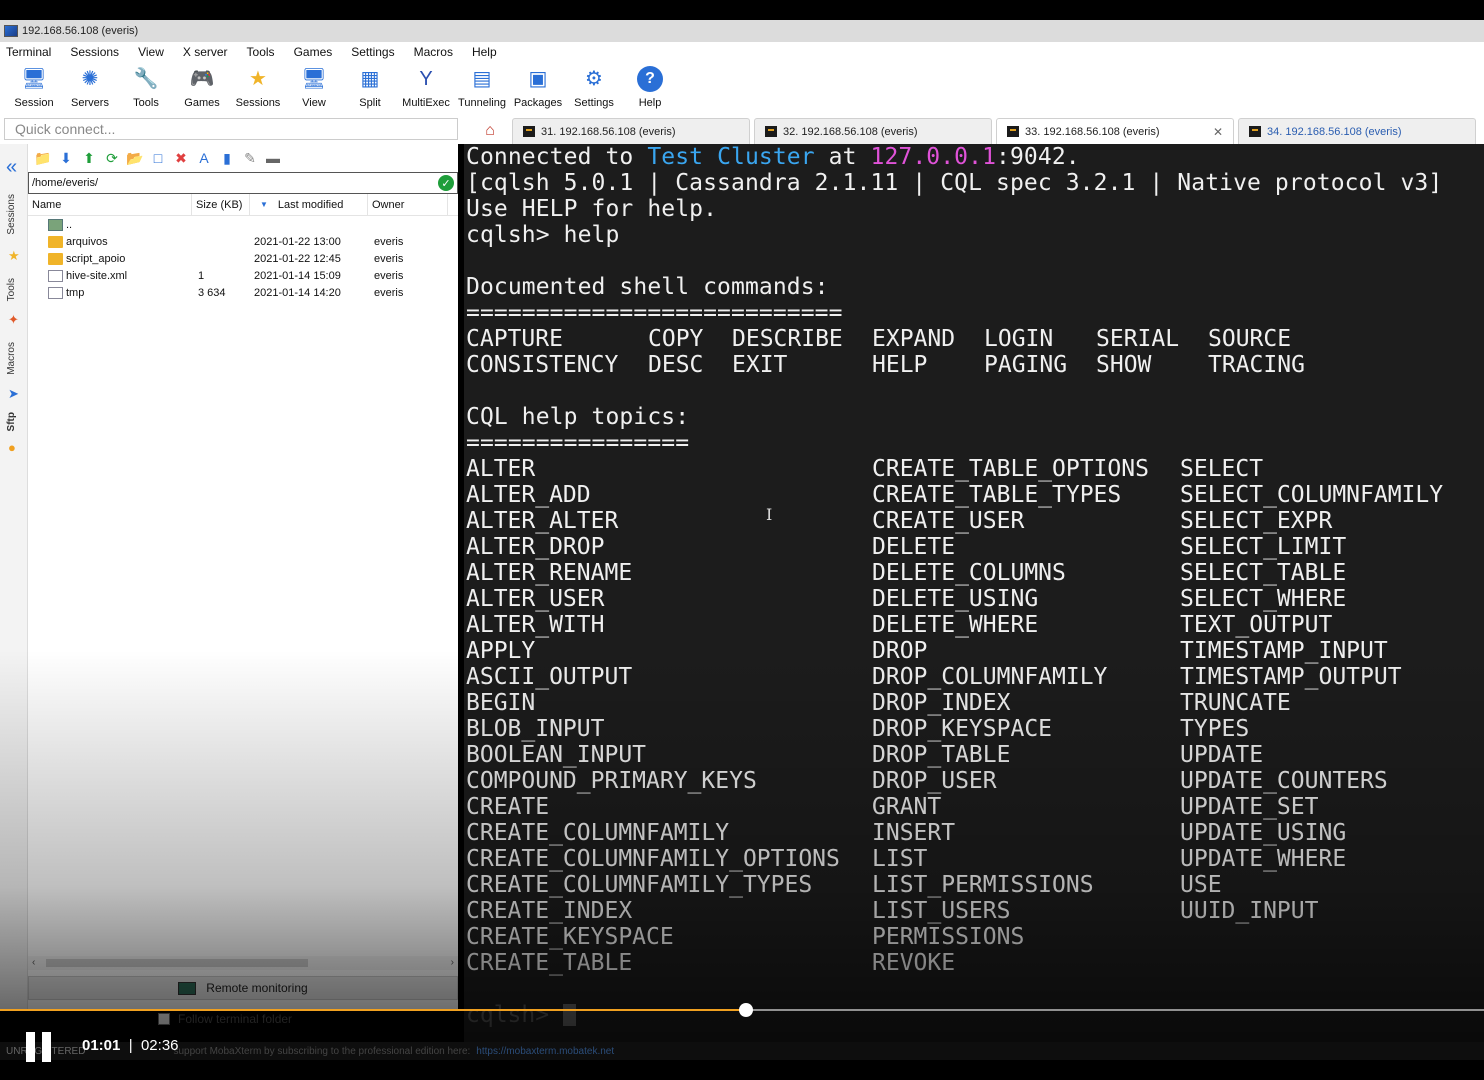 Image resolution: width=1484 pixels, height=1080 pixels. I want to click on refresh-icon: ⟳, so click(112, 158).